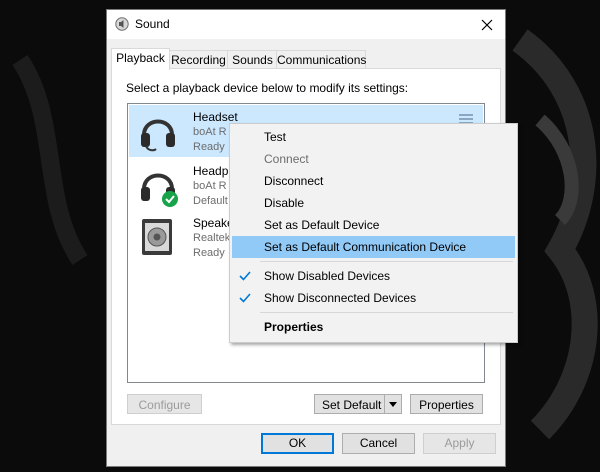 The height and width of the screenshot is (472, 600). What do you see at coordinates (212, 171) in the screenshot?
I see `device-name: Headpl` at bounding box center [212, 171].